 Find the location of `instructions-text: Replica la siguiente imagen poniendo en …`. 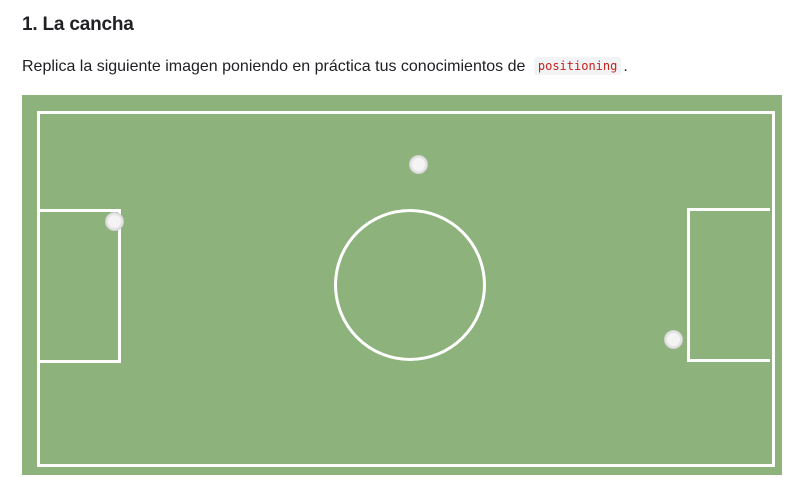

instructions-text: Replica la siguiente imagen poniendo en … is located at coordinates (274, 66).